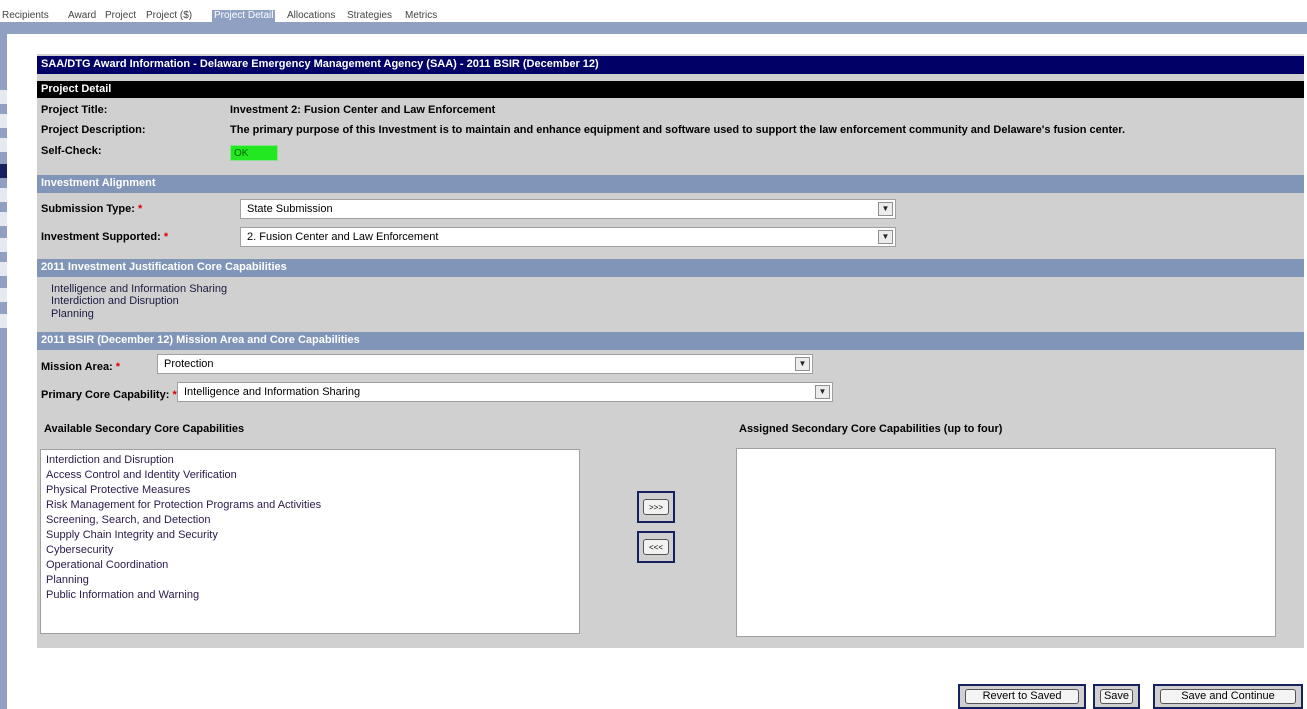 The height and width of the screenshot is (709, 1307). Describe the element at coordinates (25, 16) in the screenshot. I see `tab-recipients: Recipients` at that location.